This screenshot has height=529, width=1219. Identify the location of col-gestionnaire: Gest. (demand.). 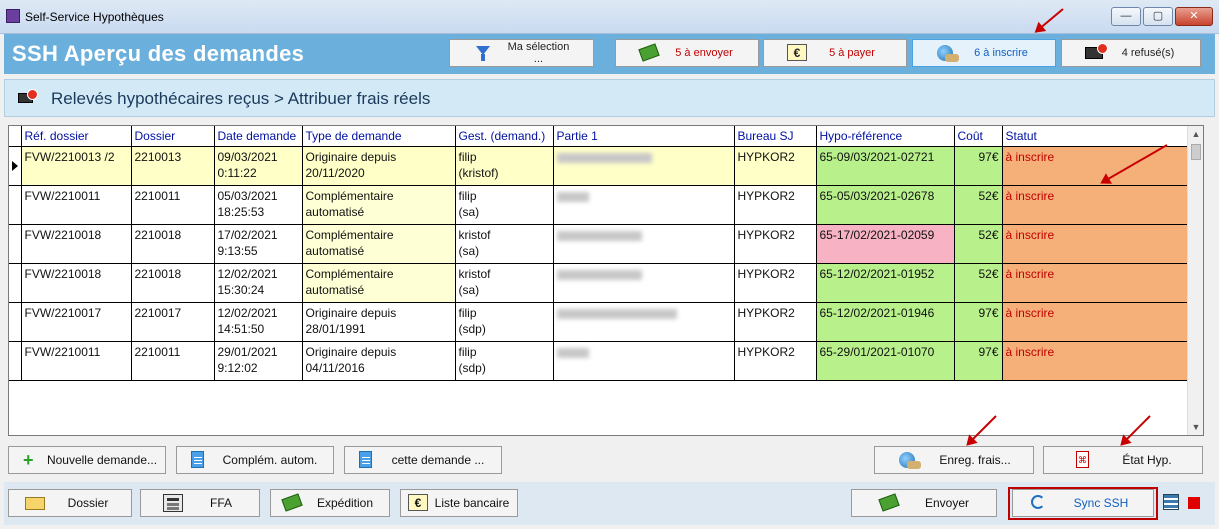
(504, 136).